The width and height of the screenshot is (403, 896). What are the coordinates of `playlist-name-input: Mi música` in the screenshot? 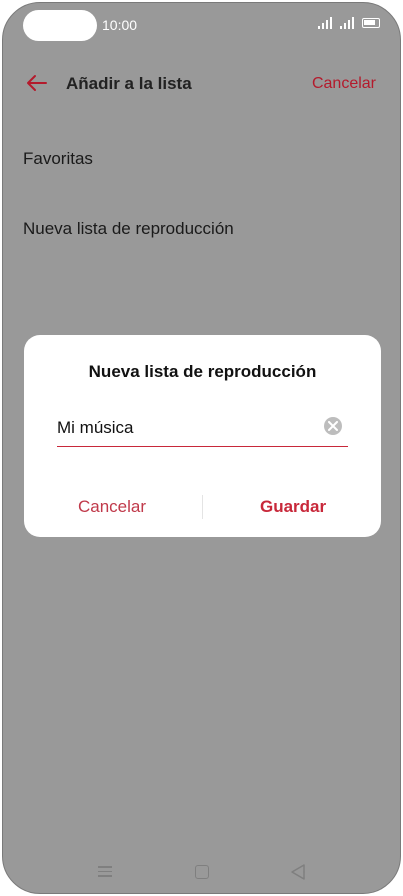 It's located at (202, 430).